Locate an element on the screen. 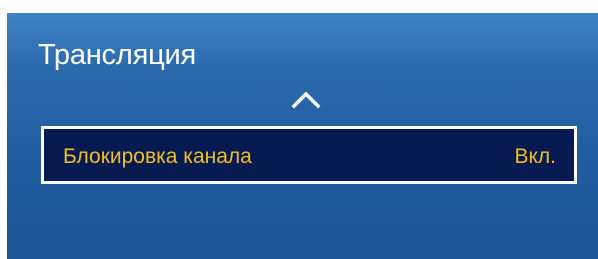  panel-title: Трансляция is located at coordinates (117, 55).